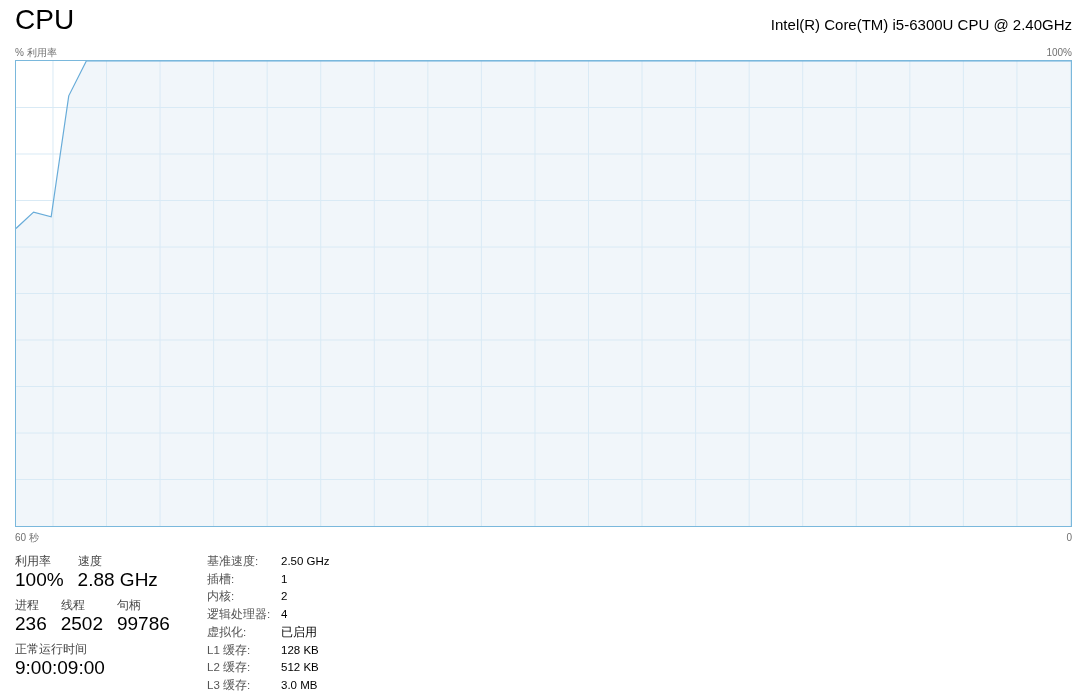  What do you see at coordinates (27, 538) in the screenshot?
I see `axis-label: 60 秒` at bounding box center [27, 538].